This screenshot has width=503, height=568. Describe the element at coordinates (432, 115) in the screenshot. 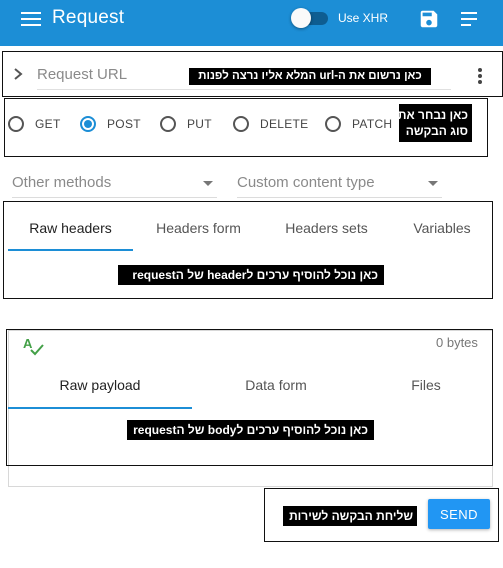

I see `methods-annotation-line1: כאן נבחר את` at that location.